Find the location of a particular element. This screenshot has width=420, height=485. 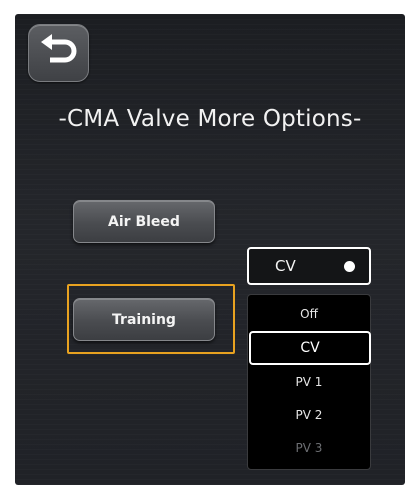

mode-options-list: Off CV PV 1 PV 2 PV 3 is located at coordinates (309, 382).